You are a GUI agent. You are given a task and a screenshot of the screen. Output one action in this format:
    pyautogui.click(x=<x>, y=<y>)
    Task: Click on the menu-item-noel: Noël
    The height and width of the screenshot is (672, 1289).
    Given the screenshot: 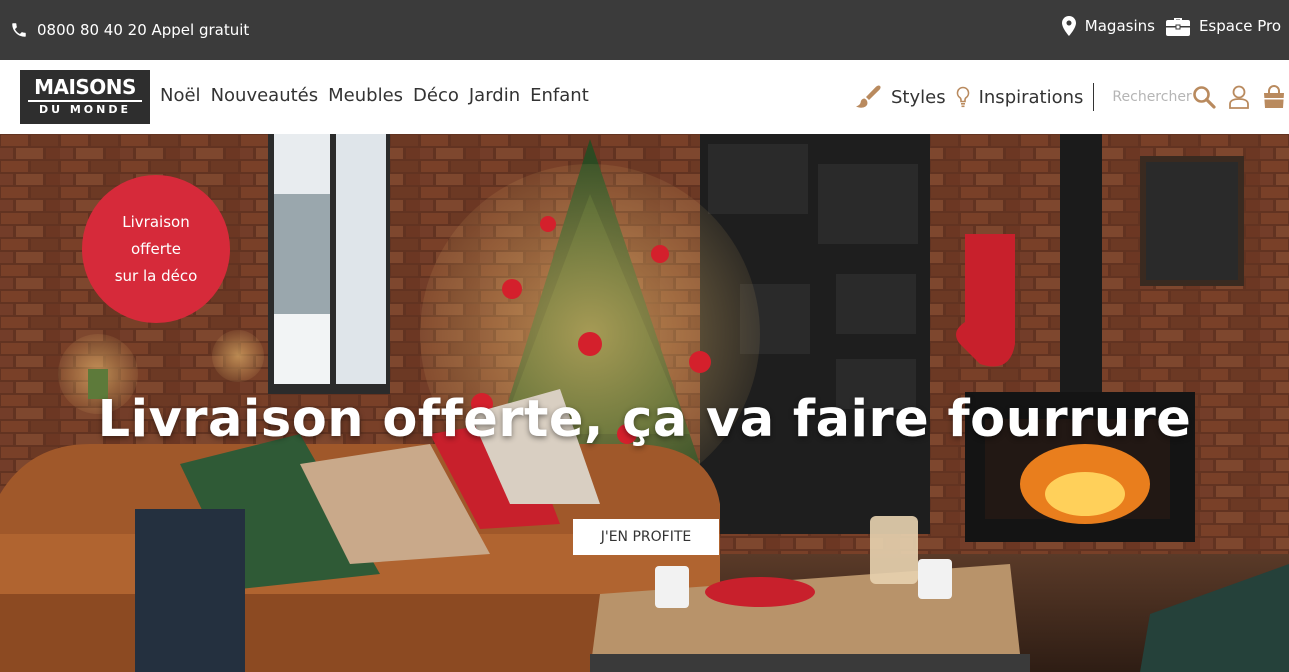 What is the action you would take?
    pyautogui.click(x=180, y=95)
    